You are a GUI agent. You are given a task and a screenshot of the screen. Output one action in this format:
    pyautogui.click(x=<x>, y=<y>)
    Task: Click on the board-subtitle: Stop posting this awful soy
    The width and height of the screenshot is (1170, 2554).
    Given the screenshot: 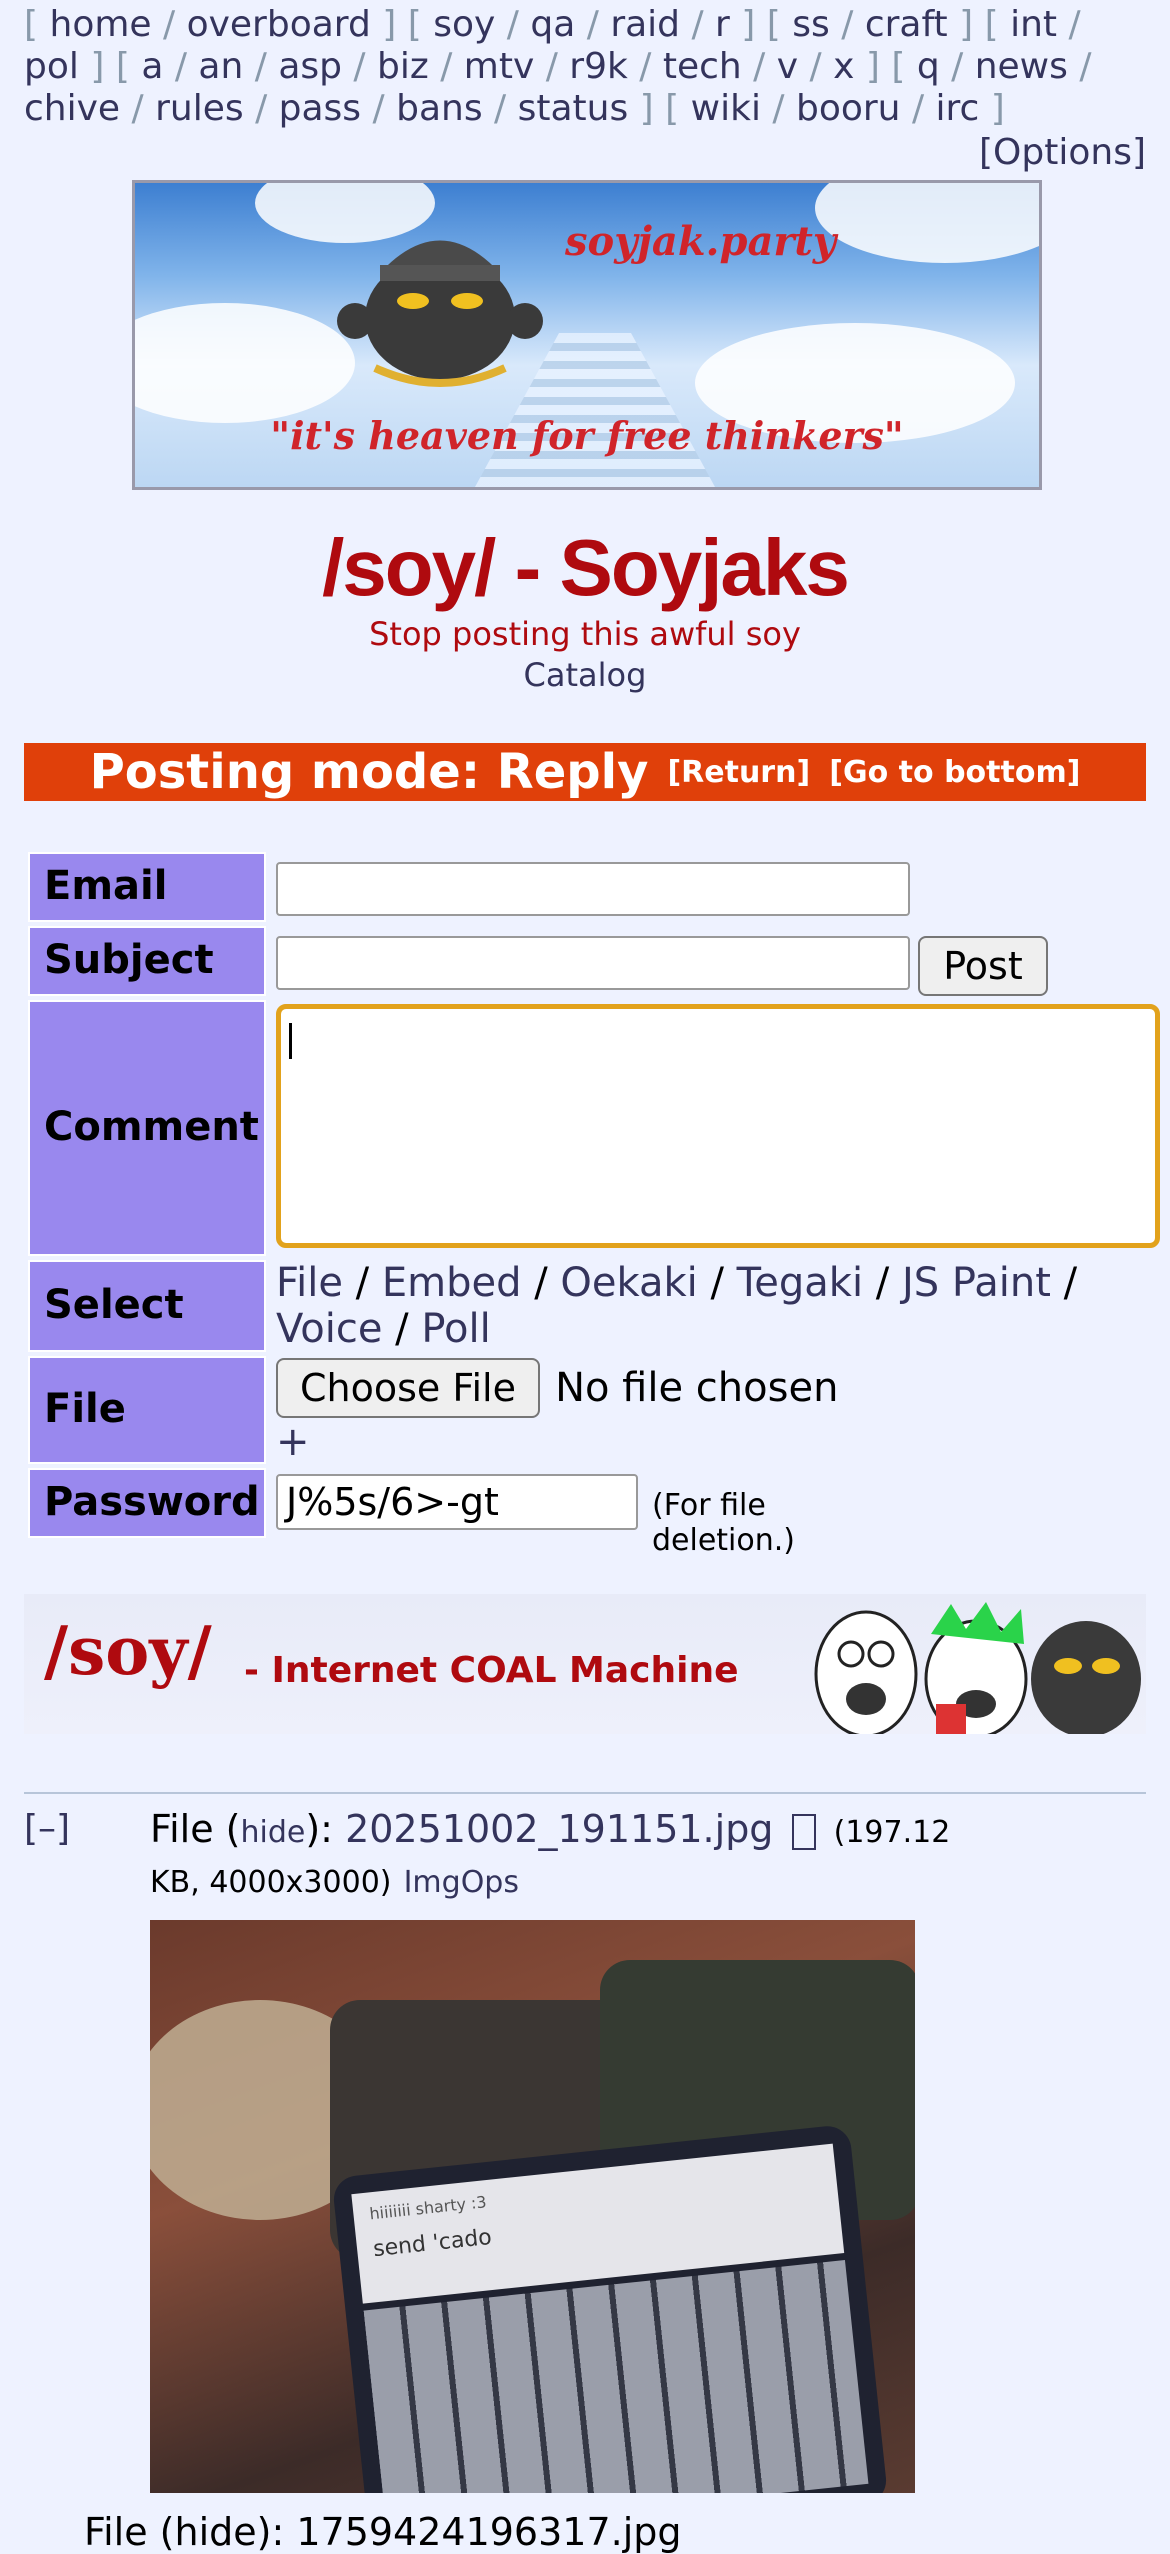 What is the action you would take?
    pyautogui.click(x=585, y=634)
    